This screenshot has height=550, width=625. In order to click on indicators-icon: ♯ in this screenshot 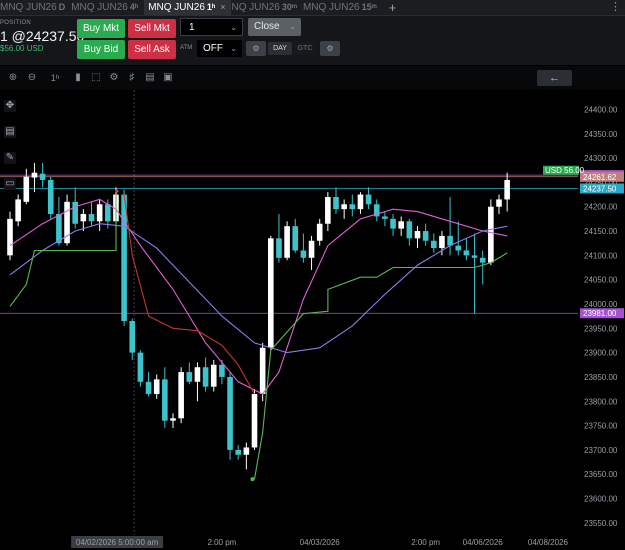, I will do `click(132, 78)`.